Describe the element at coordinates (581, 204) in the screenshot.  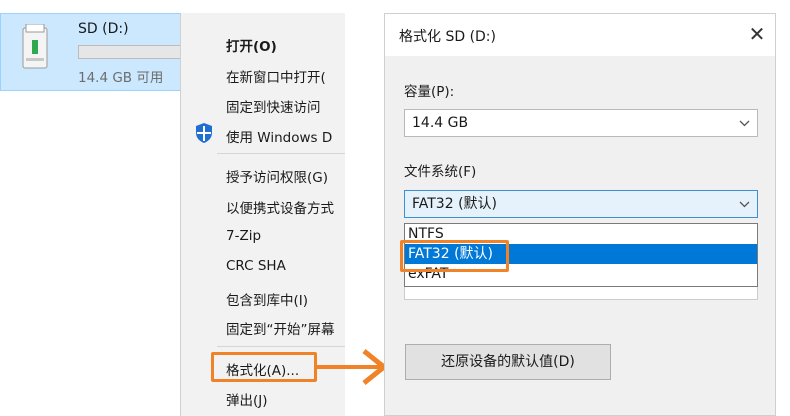
I see `filesystem-select: FAT32 (默认)` at that location.